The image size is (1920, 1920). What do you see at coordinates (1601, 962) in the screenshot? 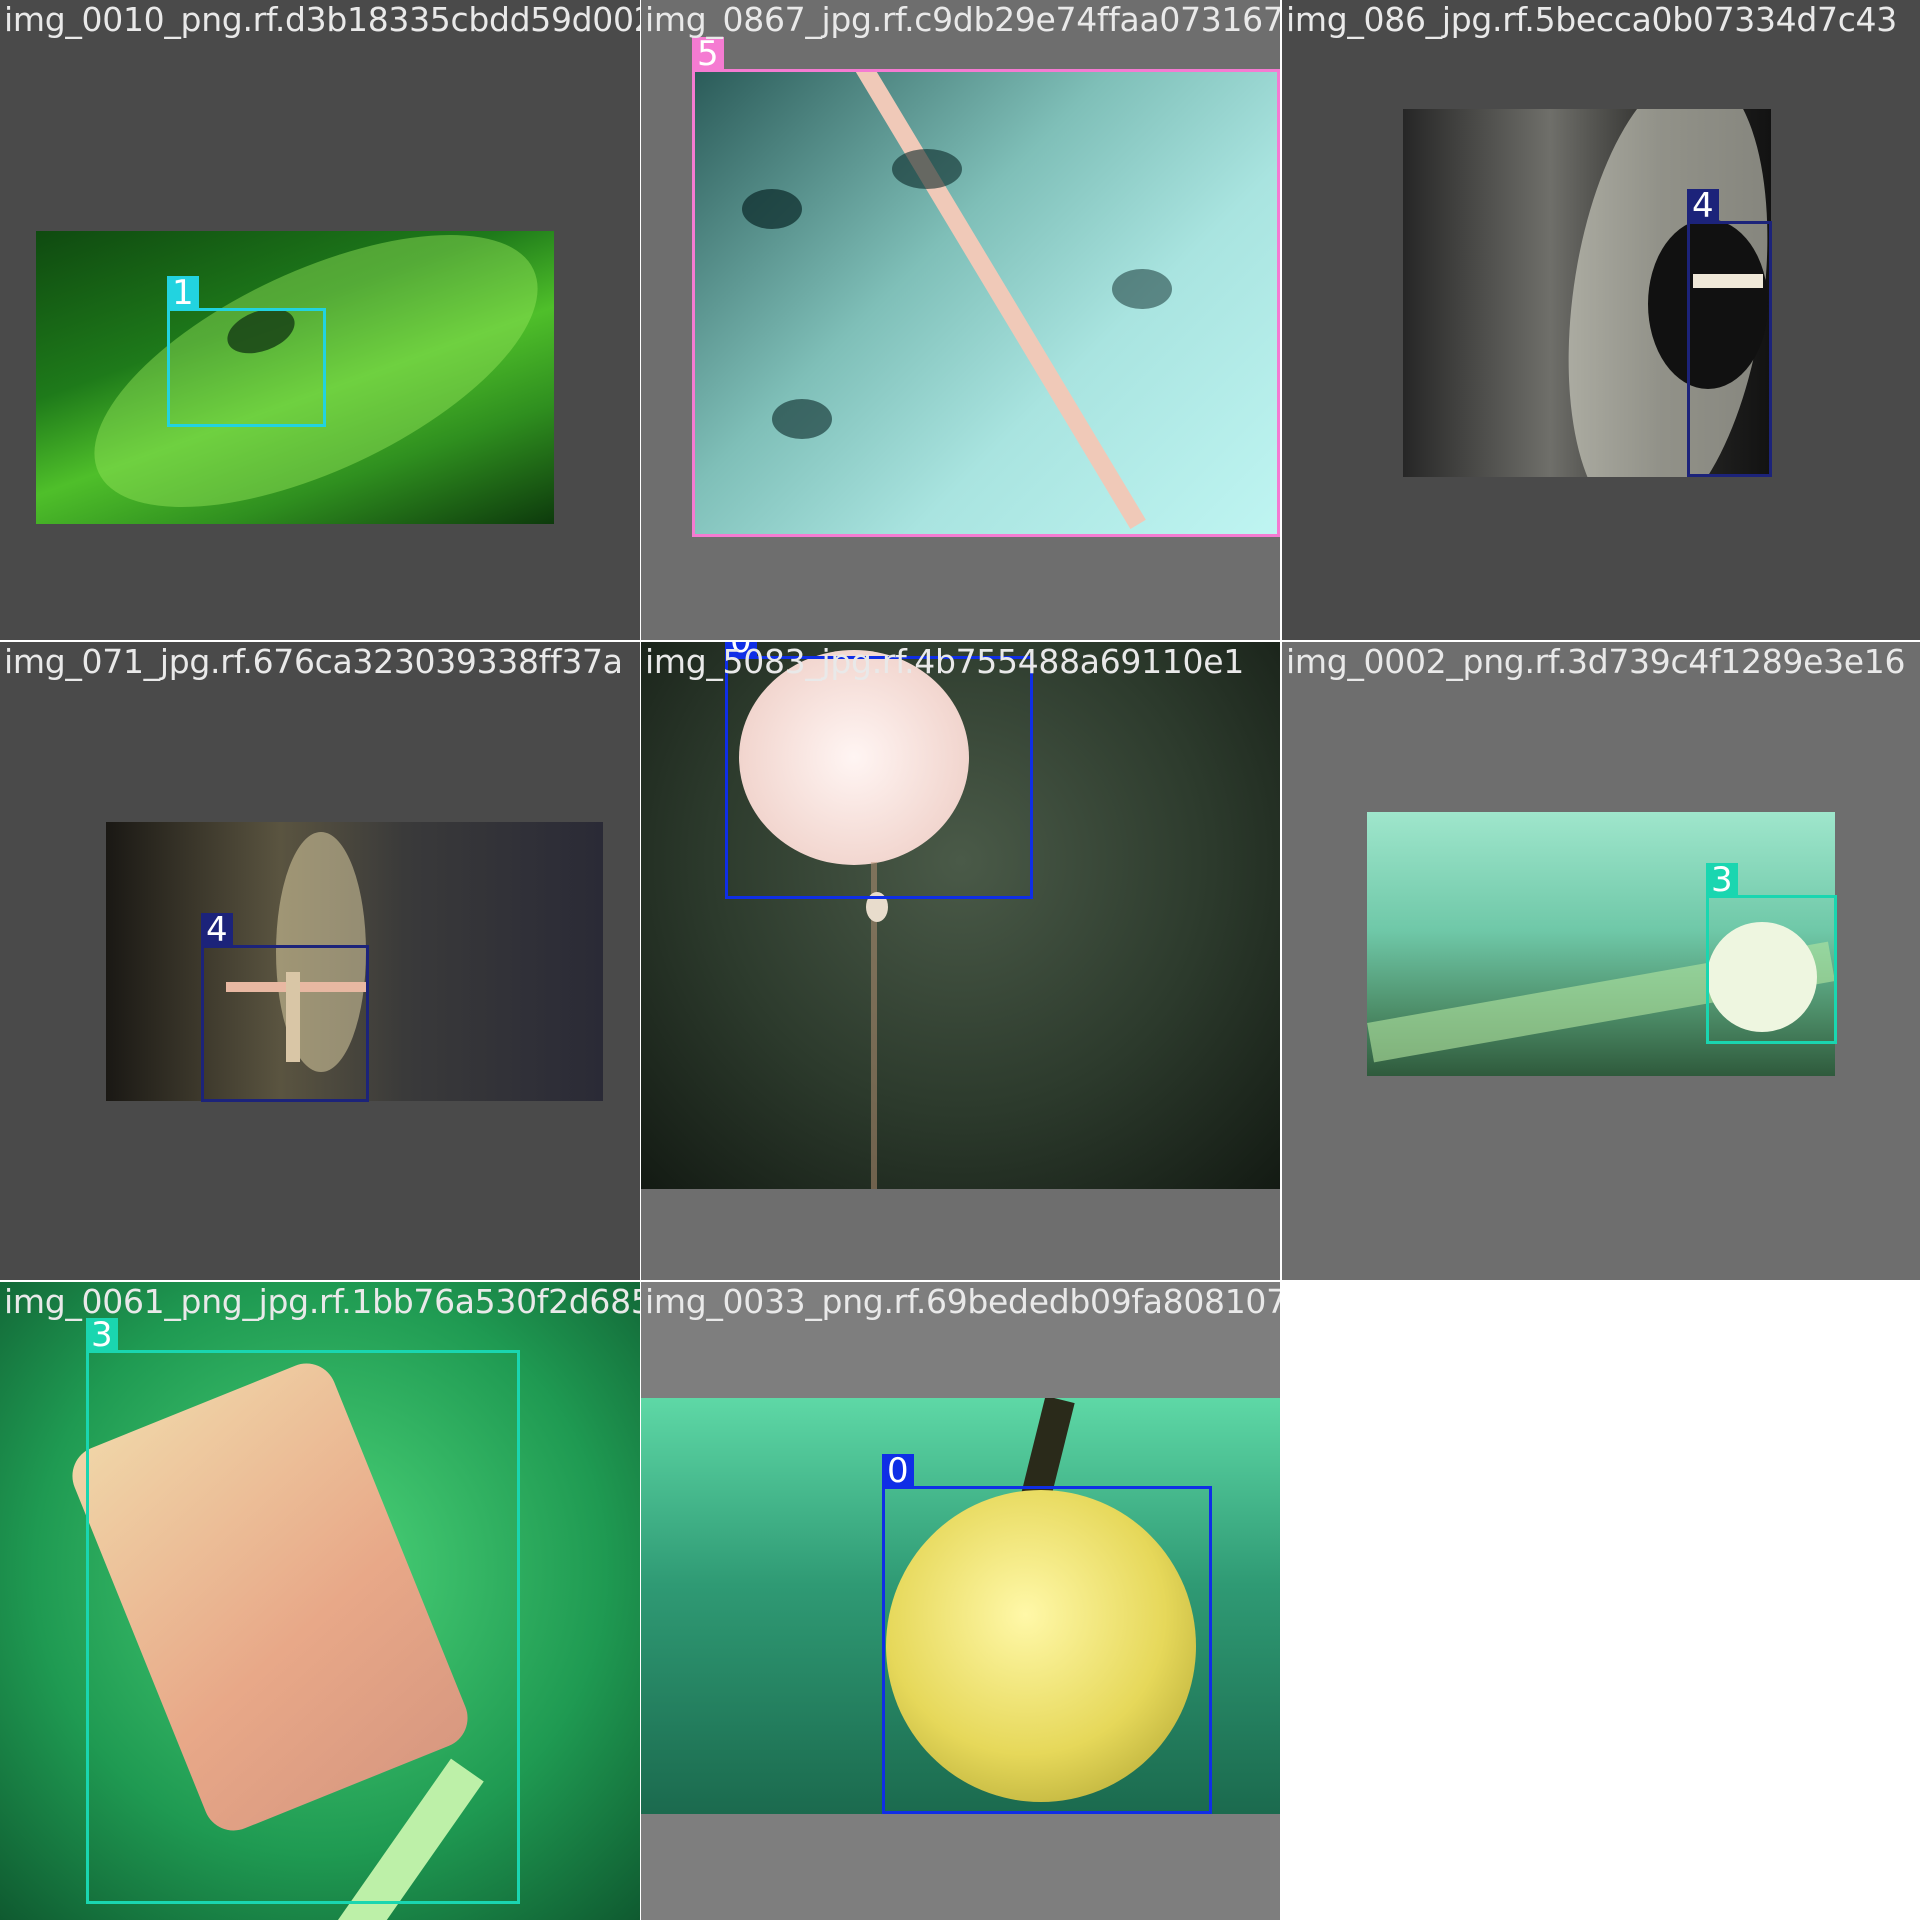
I see `tile-6: img_0002_png.rf.3d739c4f1289e3e16 3` at bounding box center [1601, 962].